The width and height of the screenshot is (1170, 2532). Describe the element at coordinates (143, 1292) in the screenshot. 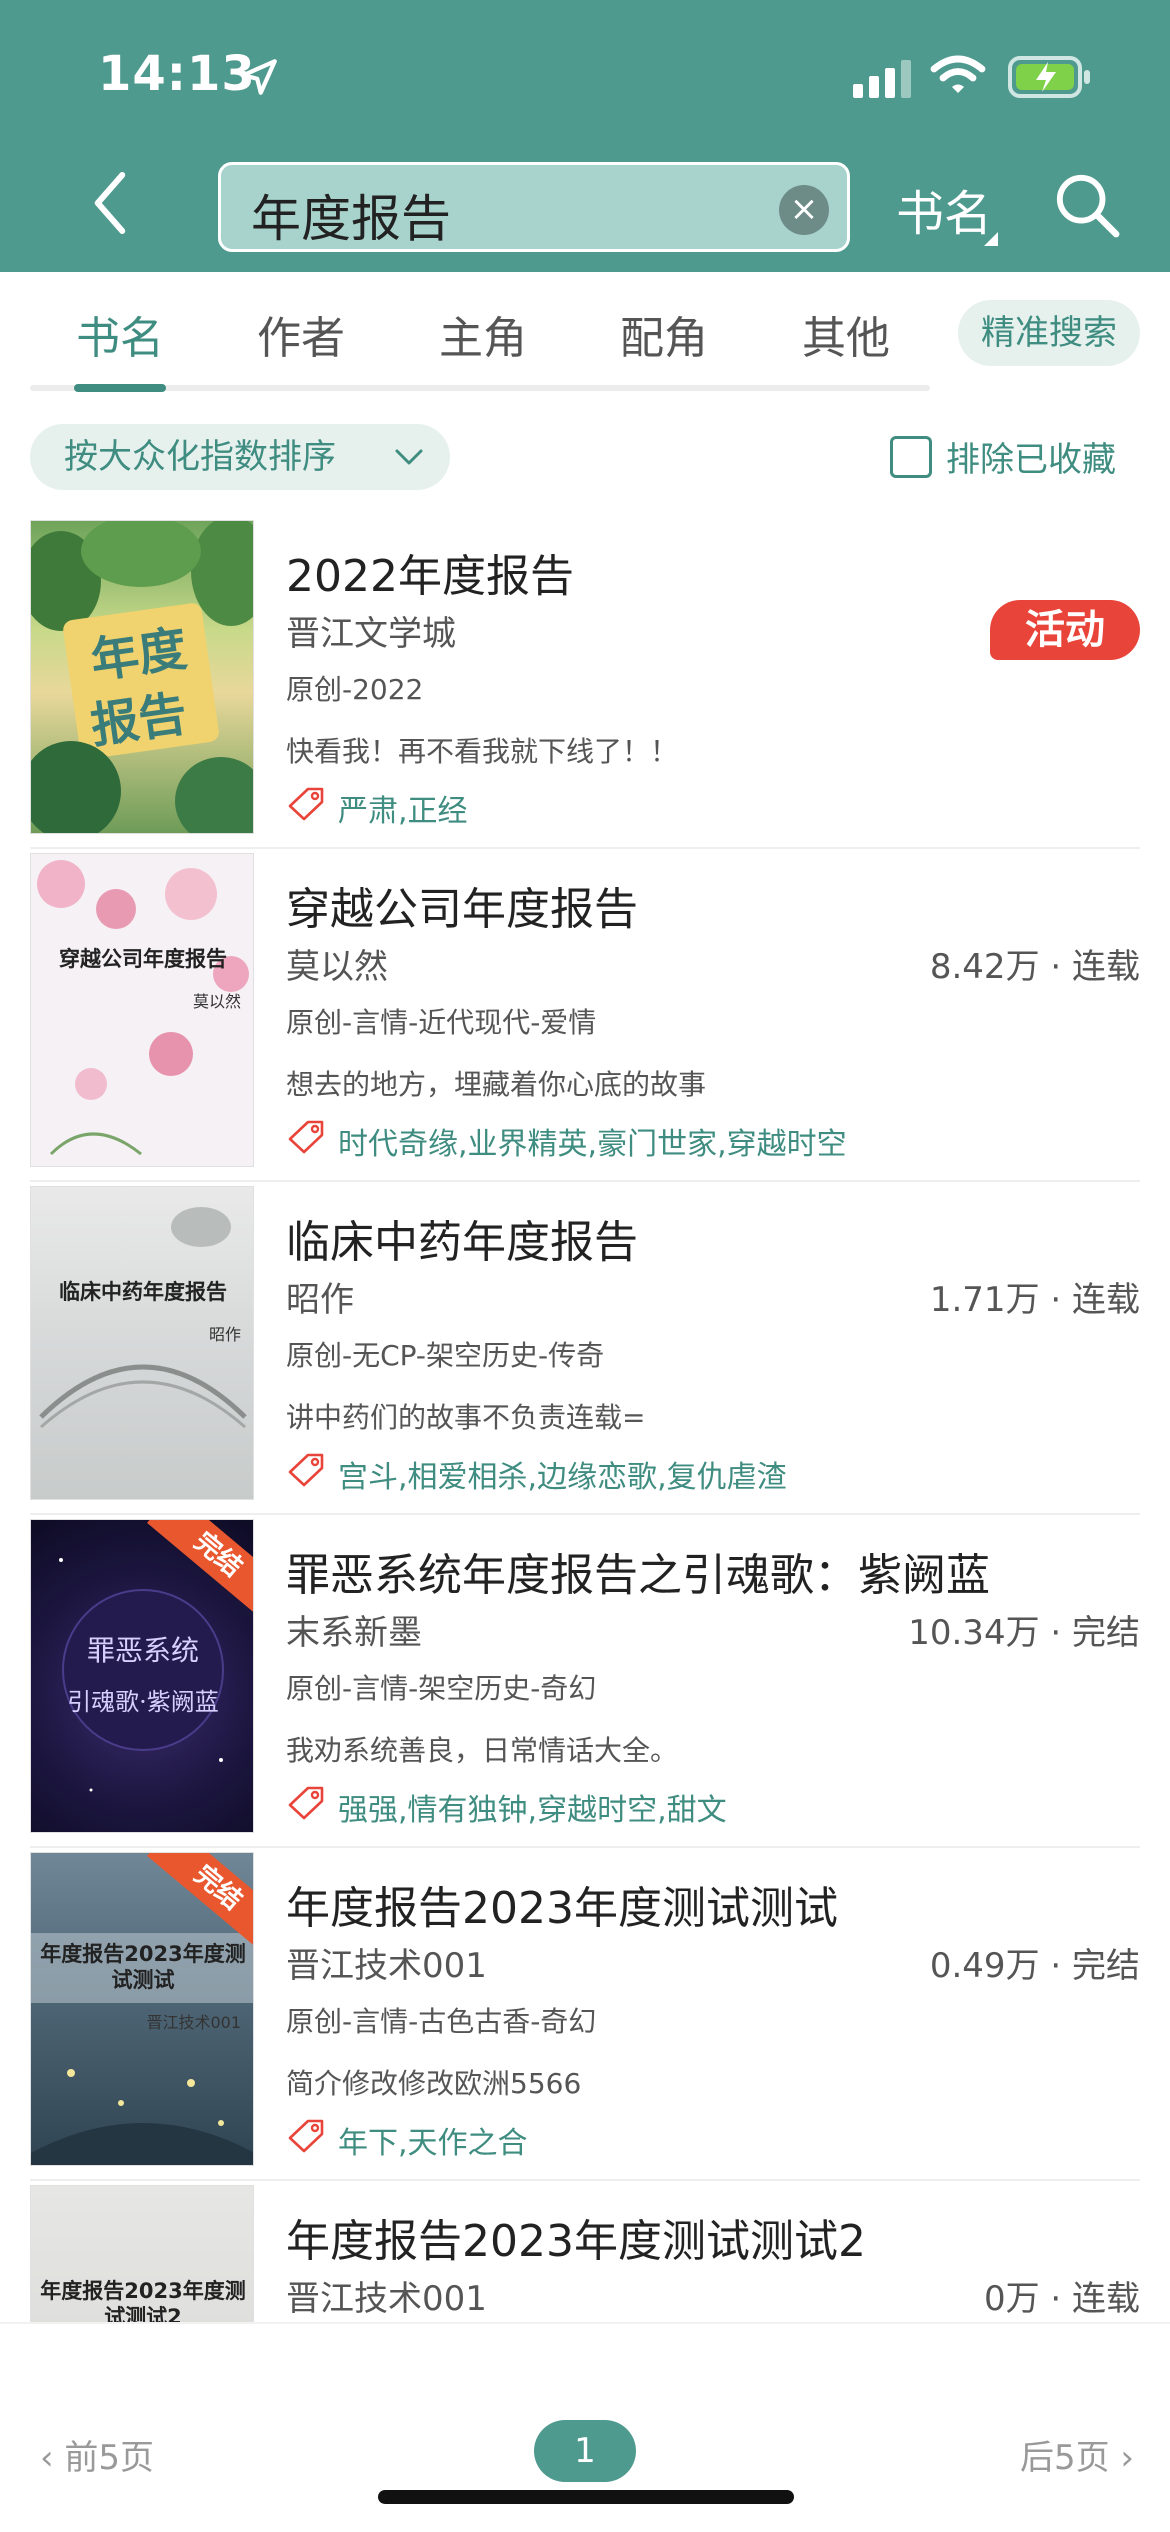

I see `cover-title: 临床中药年度报告` at that location.